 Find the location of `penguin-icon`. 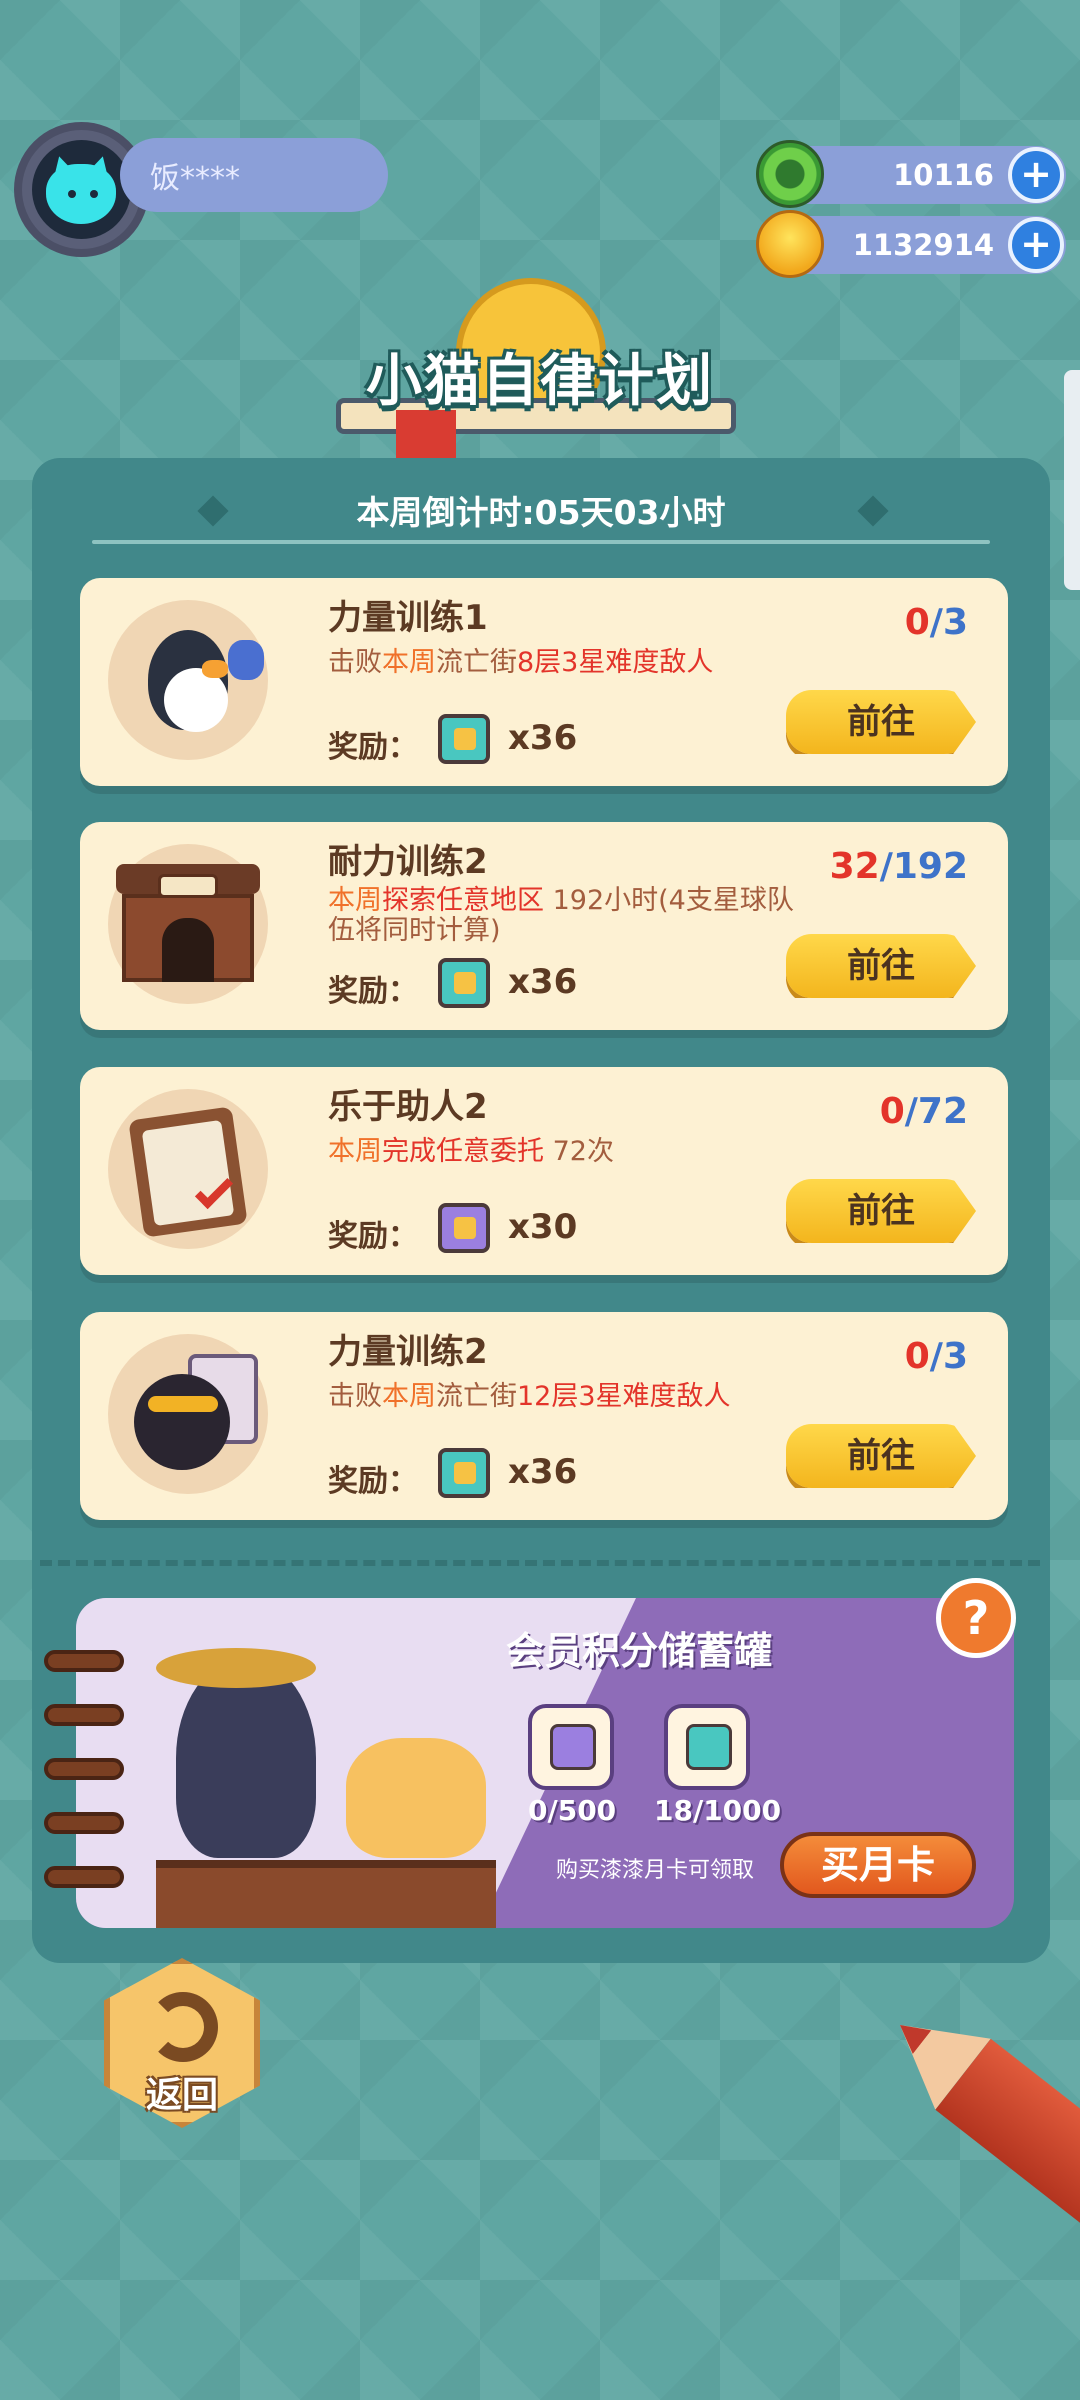

penguin-icon is located at coordinates (188, 680).